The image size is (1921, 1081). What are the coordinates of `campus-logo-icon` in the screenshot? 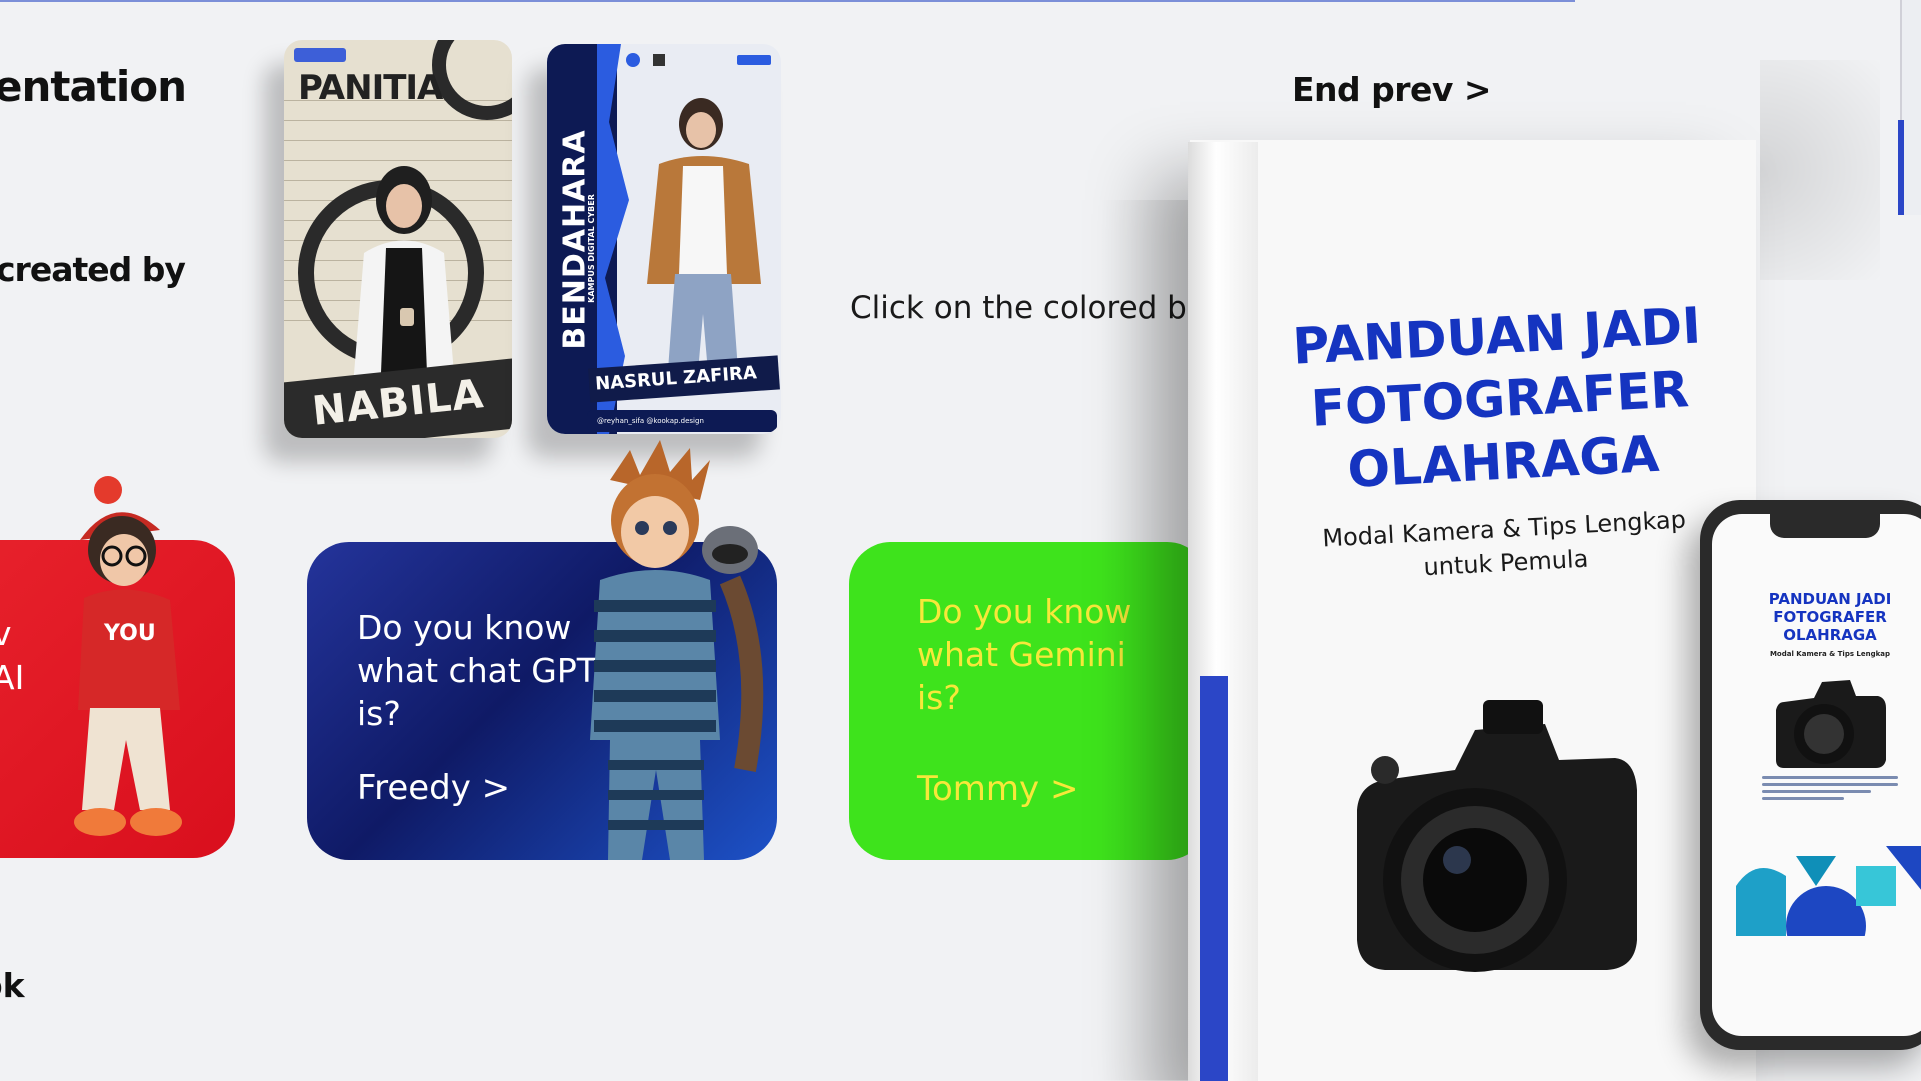 It's located at (320, 55).